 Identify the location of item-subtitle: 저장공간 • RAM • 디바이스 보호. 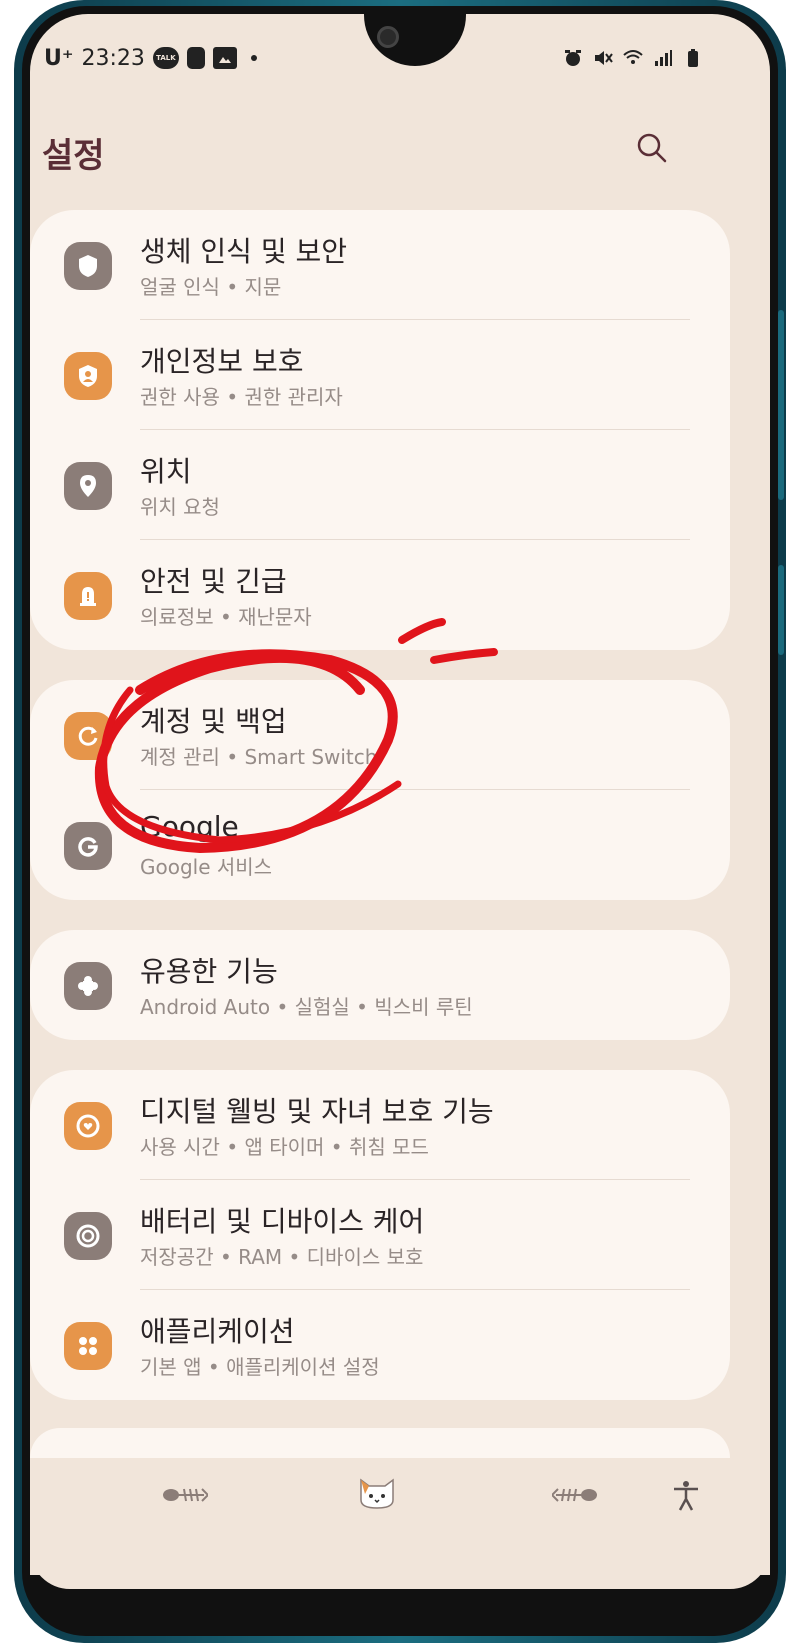
(282, 1257).